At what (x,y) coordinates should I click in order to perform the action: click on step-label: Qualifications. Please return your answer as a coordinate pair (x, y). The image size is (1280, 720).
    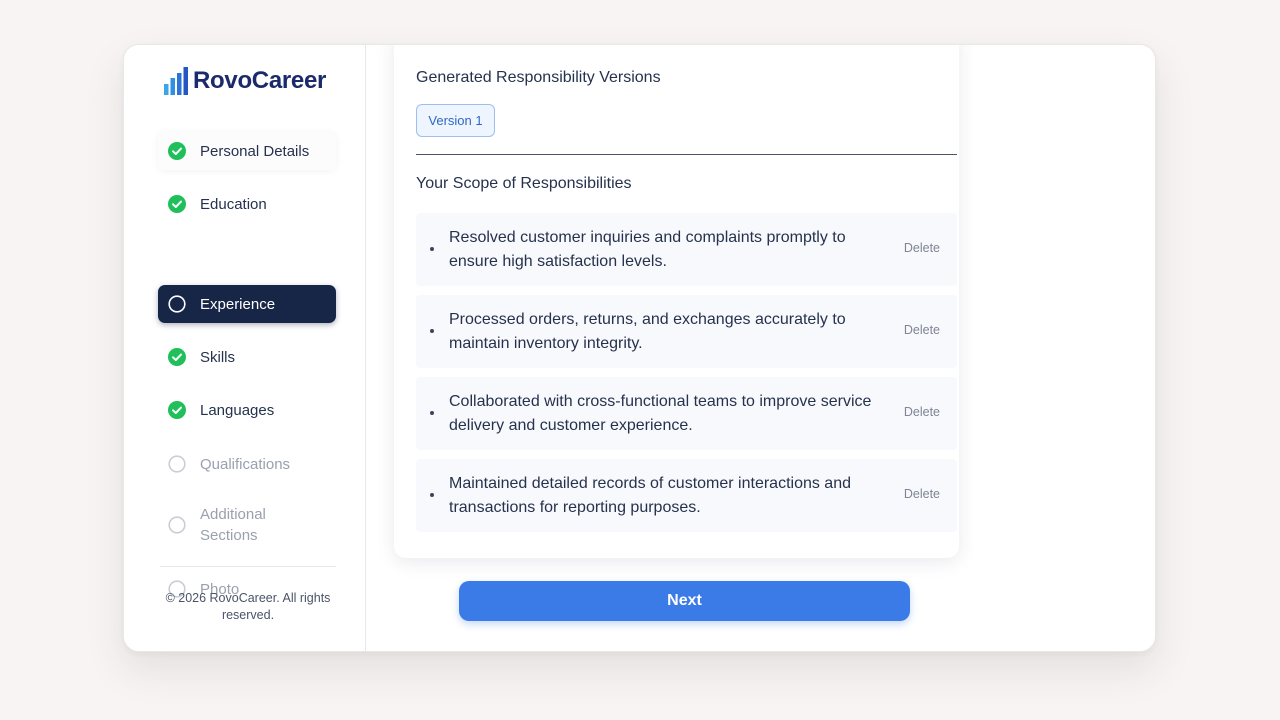
    Looking at the image, I should click on (245, 464).